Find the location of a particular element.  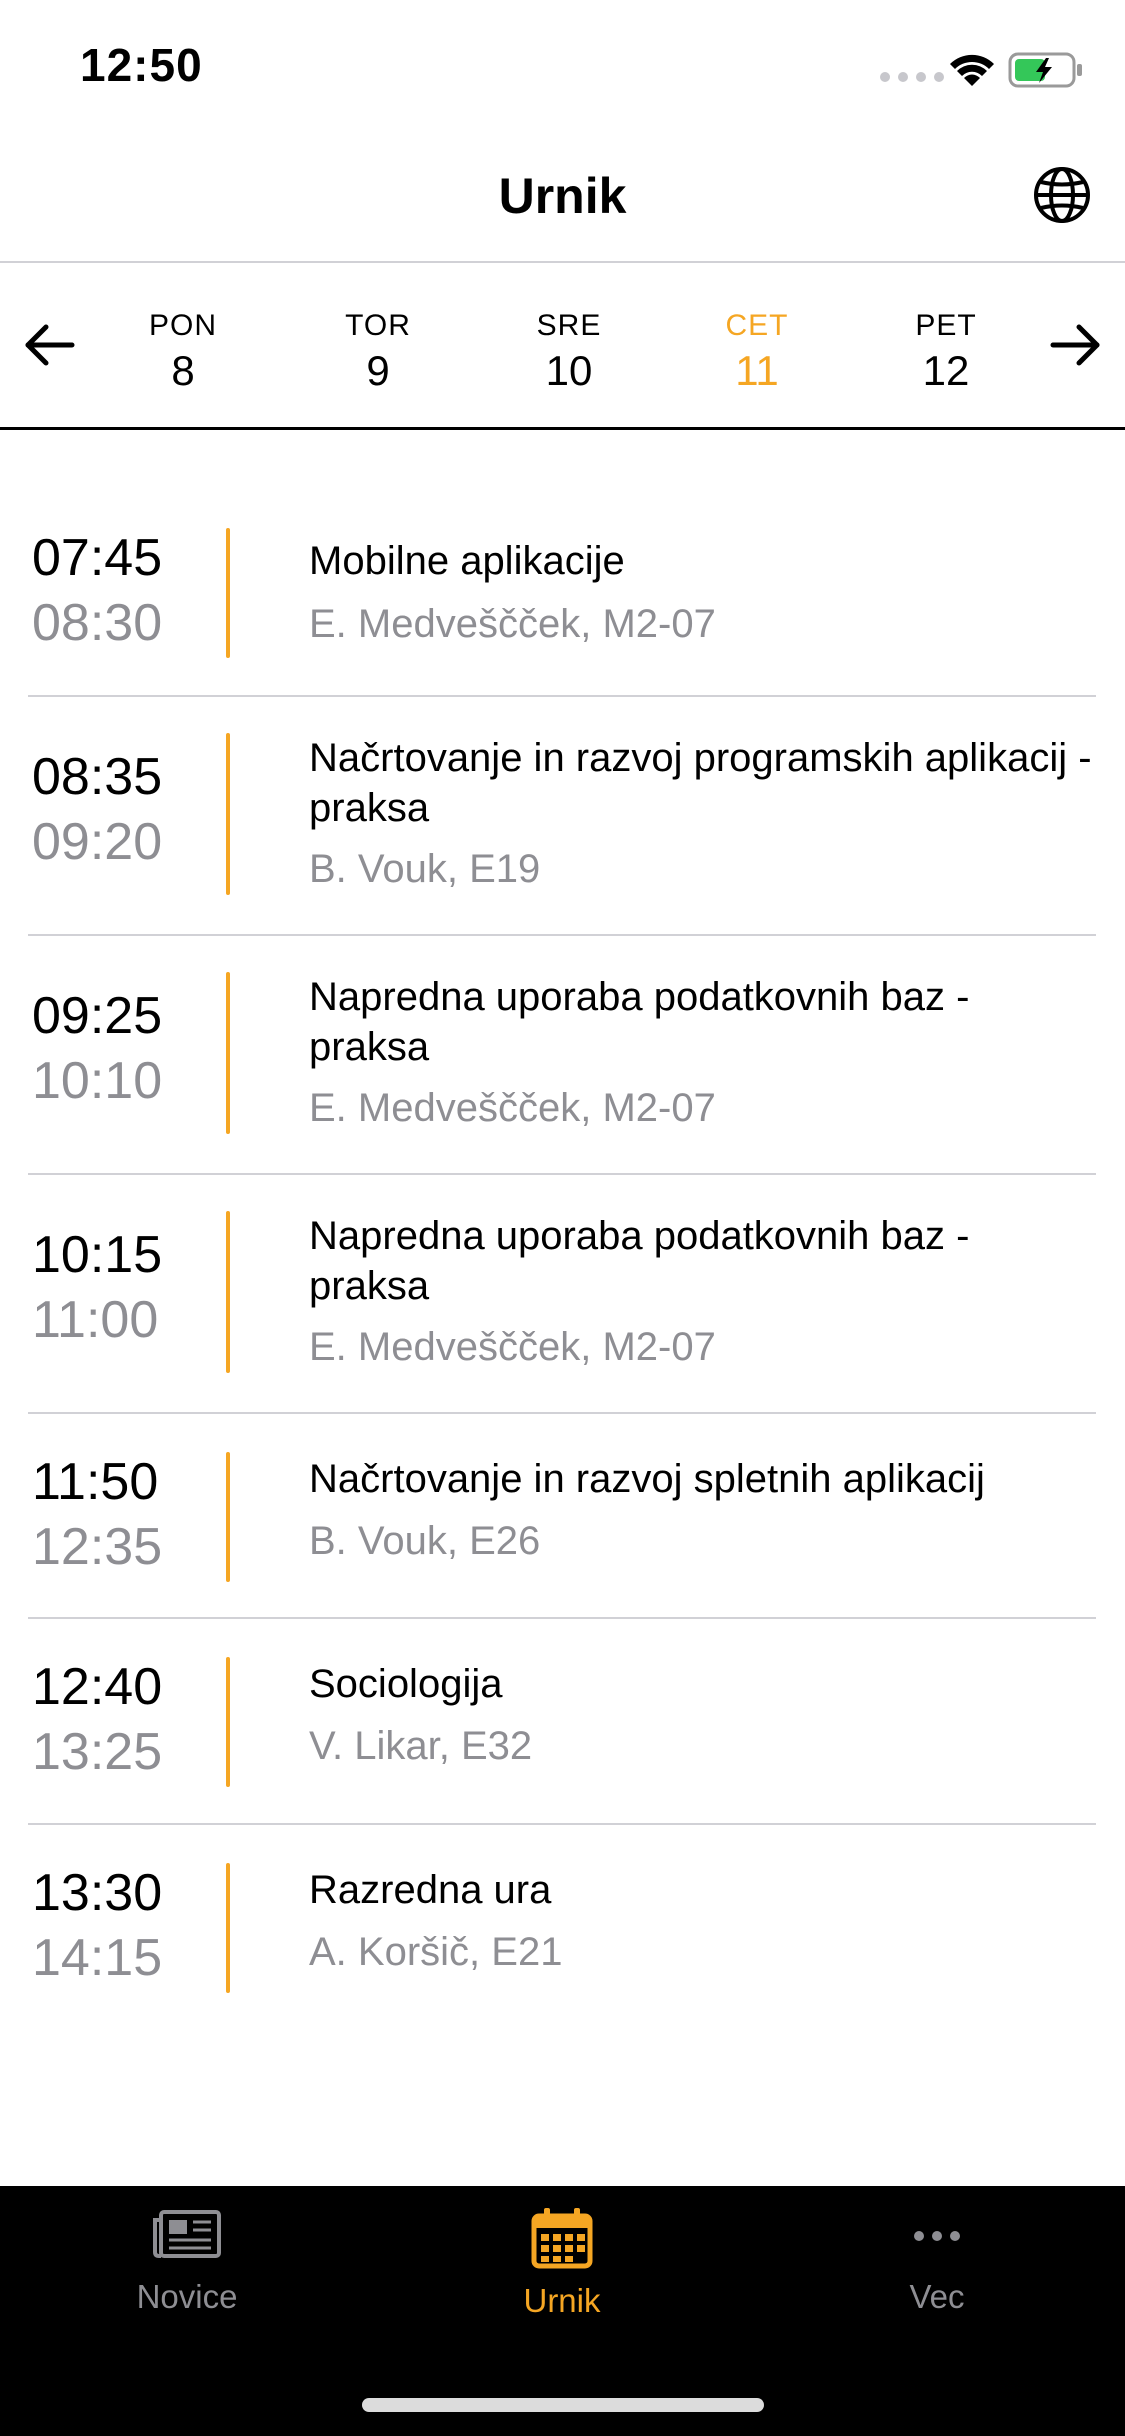

subject-title: Sociologija is located at coordinates (406, 1684).